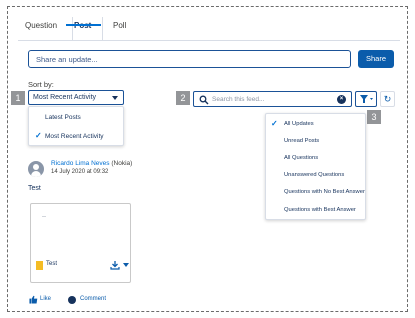 This screenshot has height=318, width=415. What do you see at coordinates (376, 59) in the screenshot?
I see `share-button: Share` at bounding box center [376, 59].